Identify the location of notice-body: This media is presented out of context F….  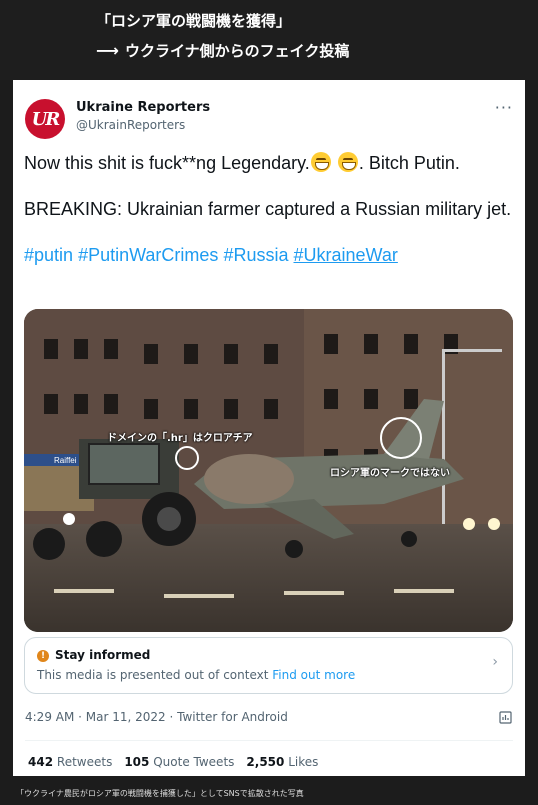
(196, 675).